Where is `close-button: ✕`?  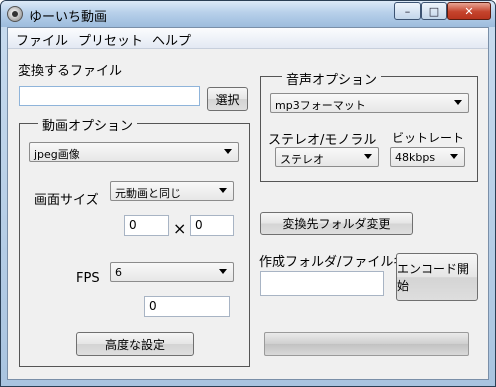 close-button: ✕ is located at coordinates (469, 11).